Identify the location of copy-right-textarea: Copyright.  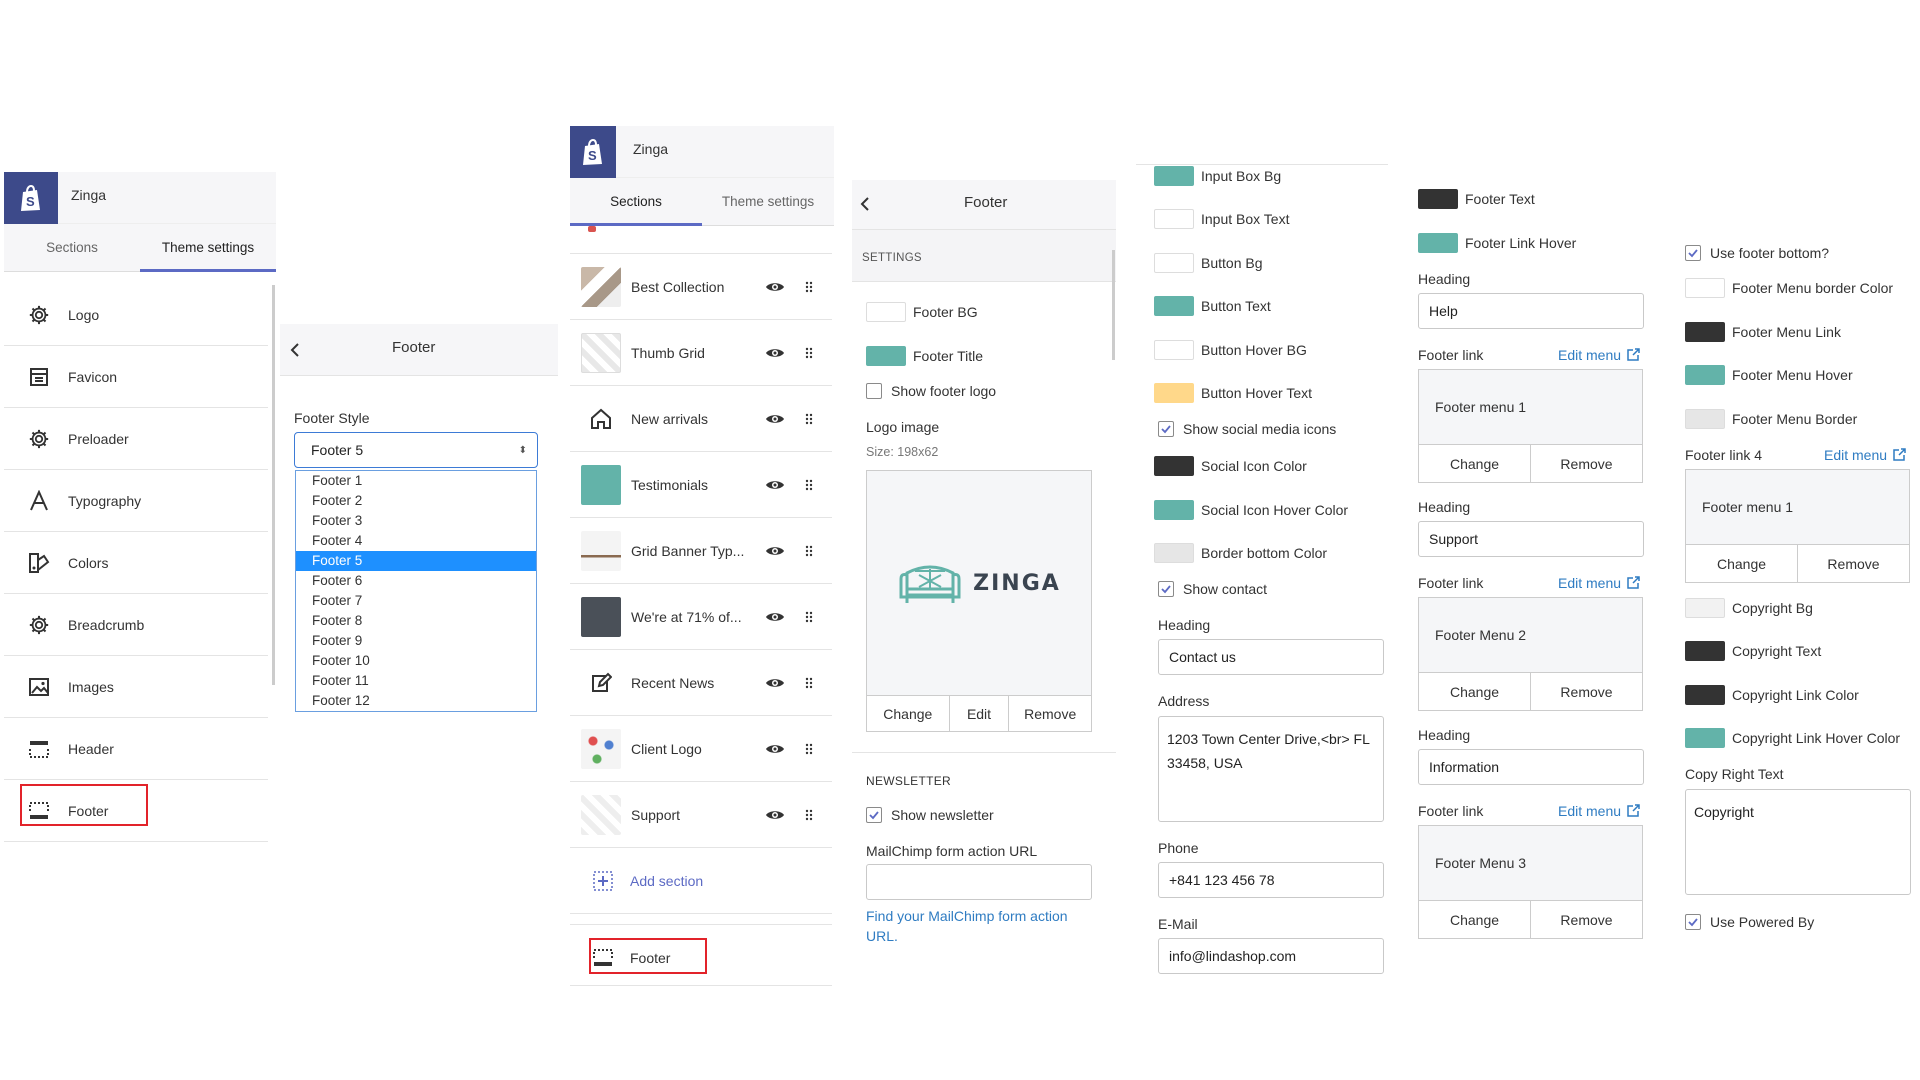
(1798, 842).